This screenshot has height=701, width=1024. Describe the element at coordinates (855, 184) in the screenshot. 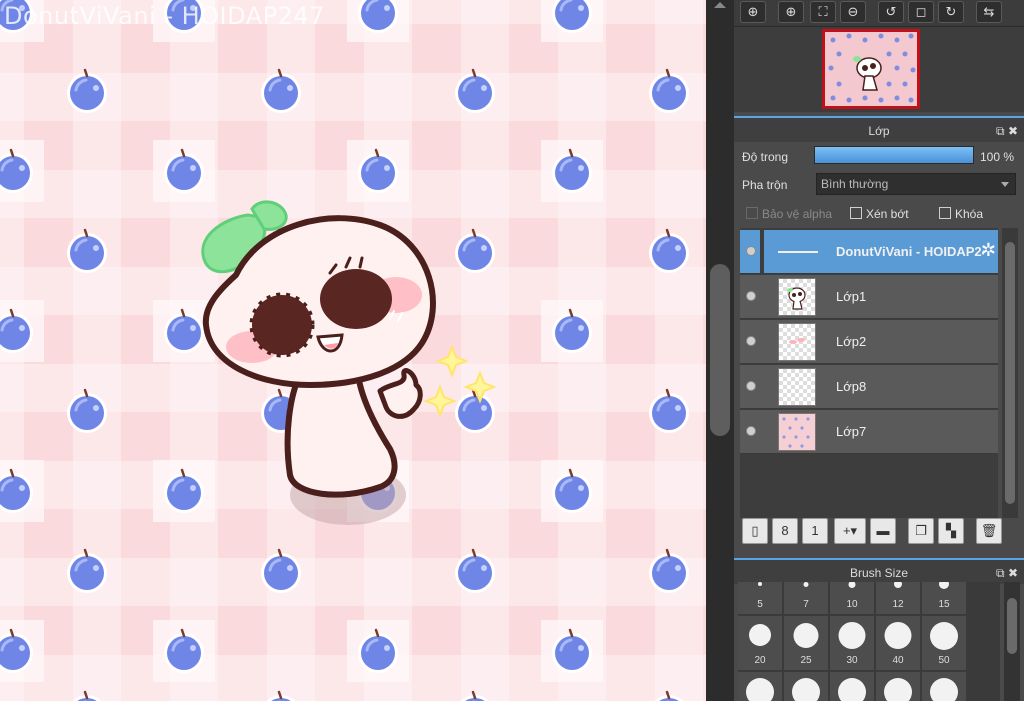

I see `blend-mode-value: Bình thường` at that location.